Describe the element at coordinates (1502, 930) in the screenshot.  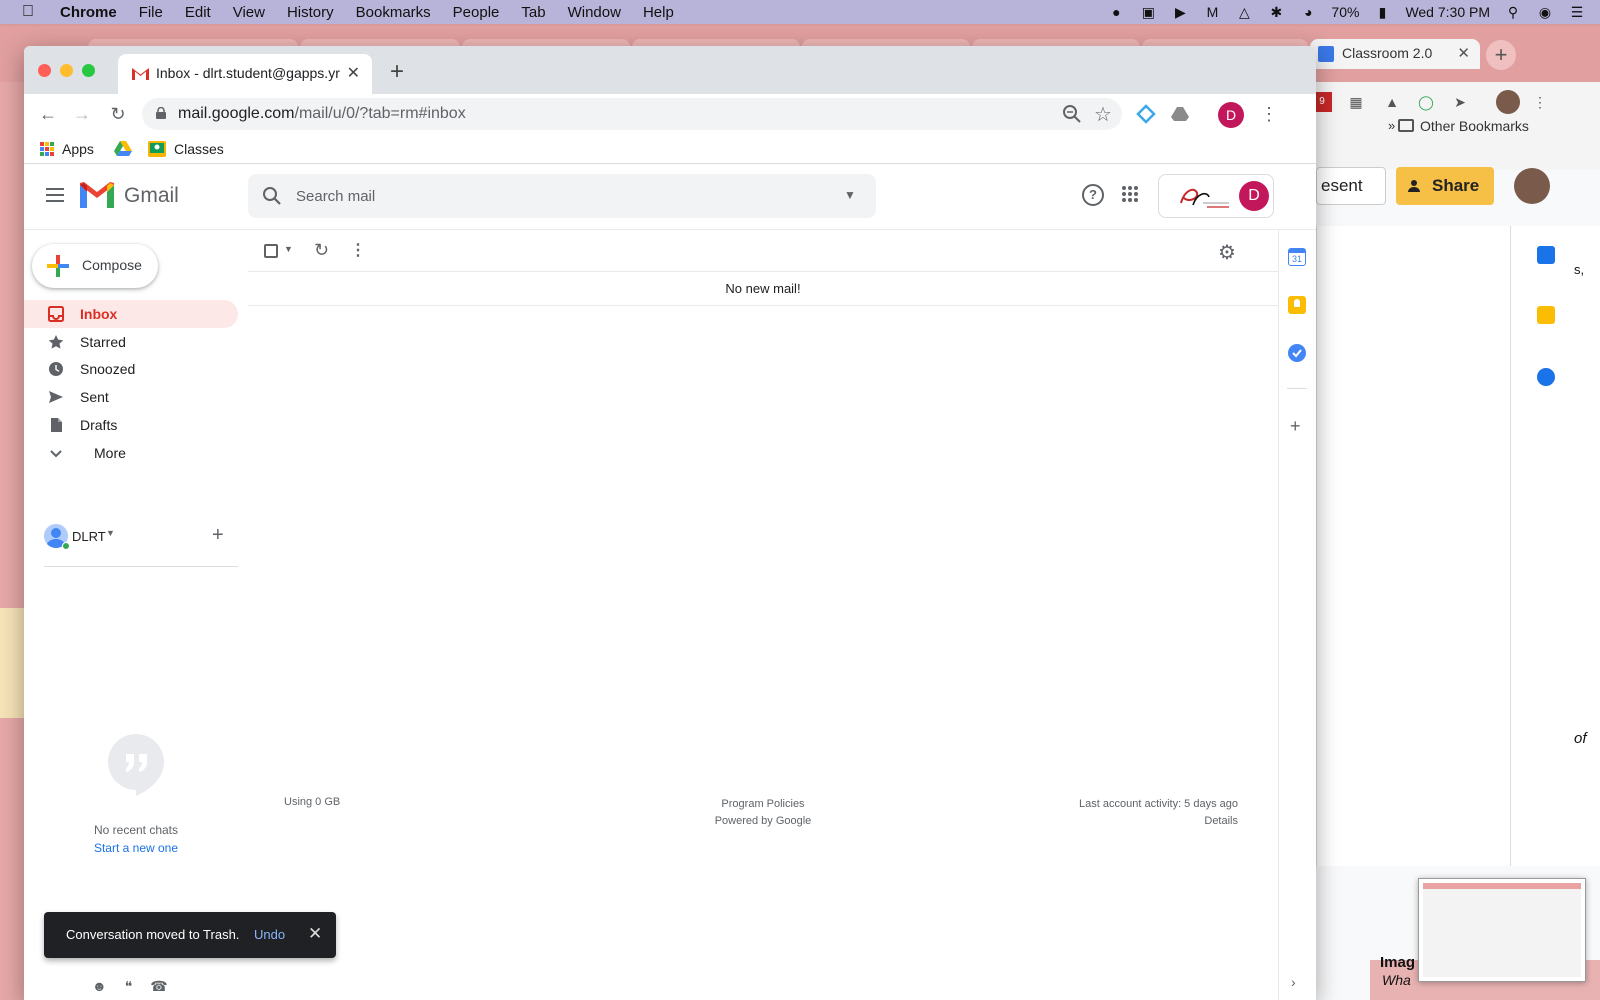
I see `screenshot-thumbnail-preview` at that location.